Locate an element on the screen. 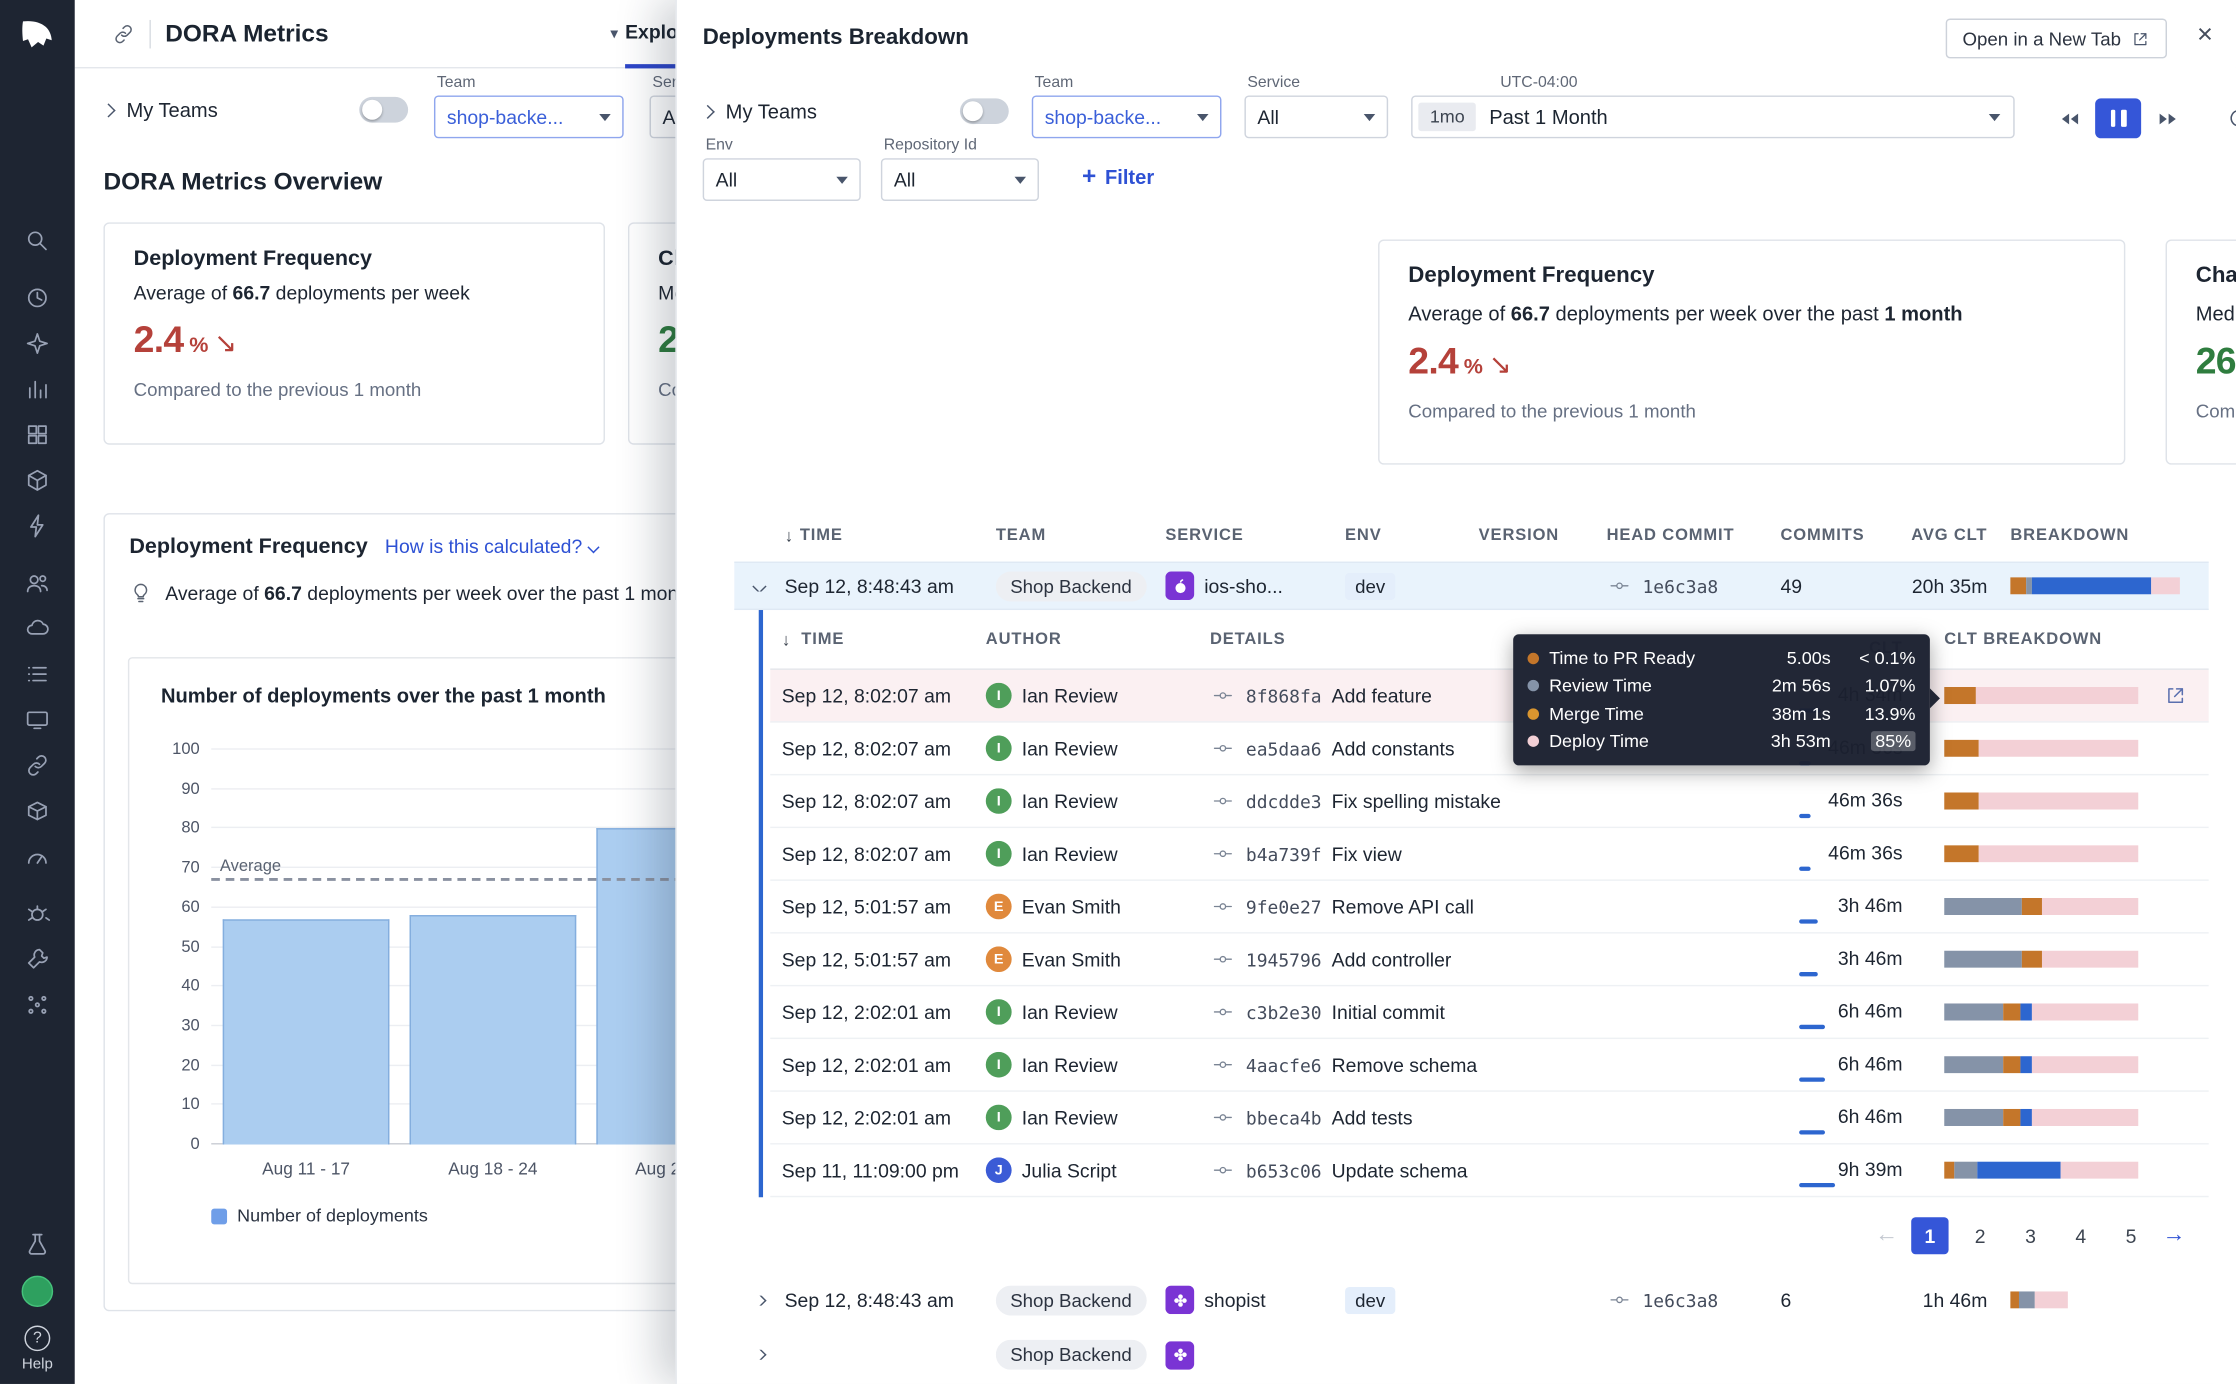  integrations-icon is located at coordinates (37, 766).